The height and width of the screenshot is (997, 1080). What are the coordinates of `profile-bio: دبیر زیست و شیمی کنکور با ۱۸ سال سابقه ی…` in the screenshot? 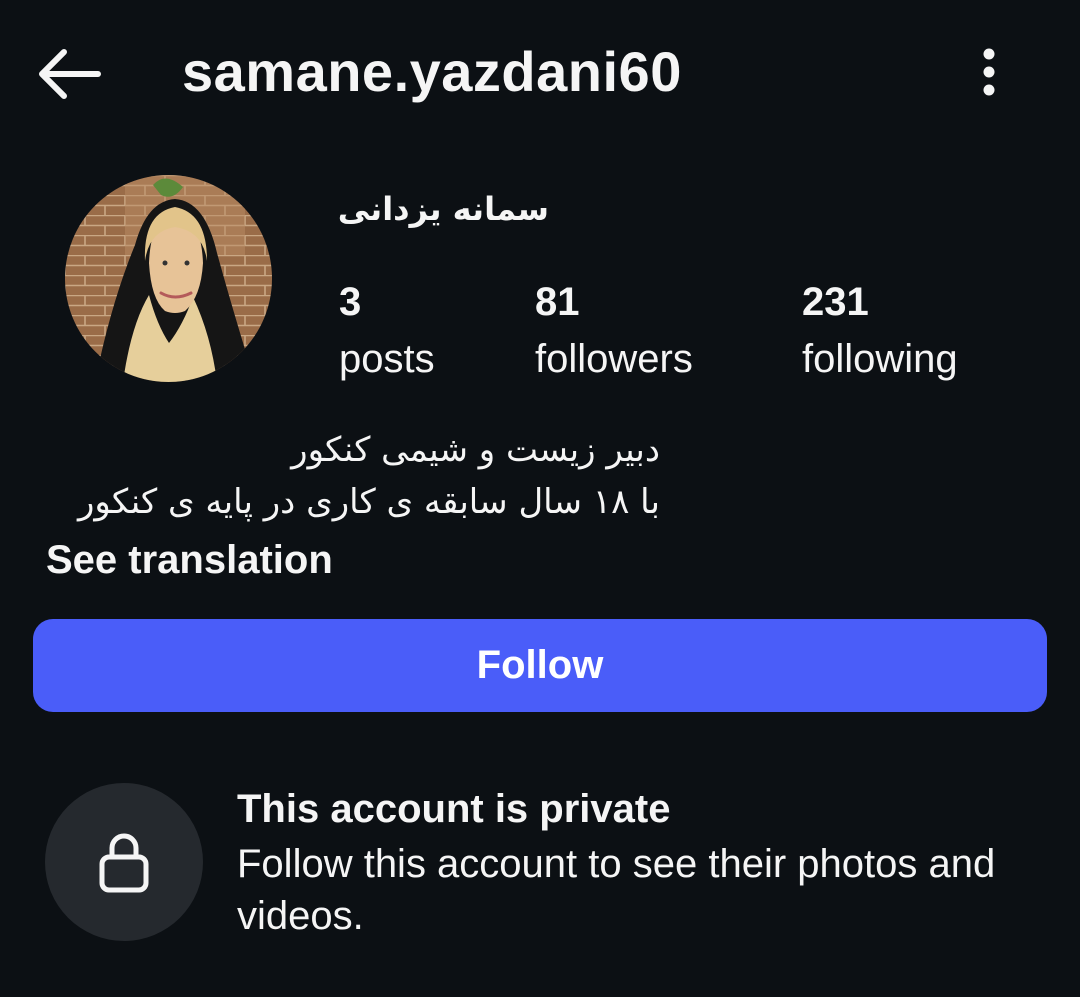 It's located at (369, 476).